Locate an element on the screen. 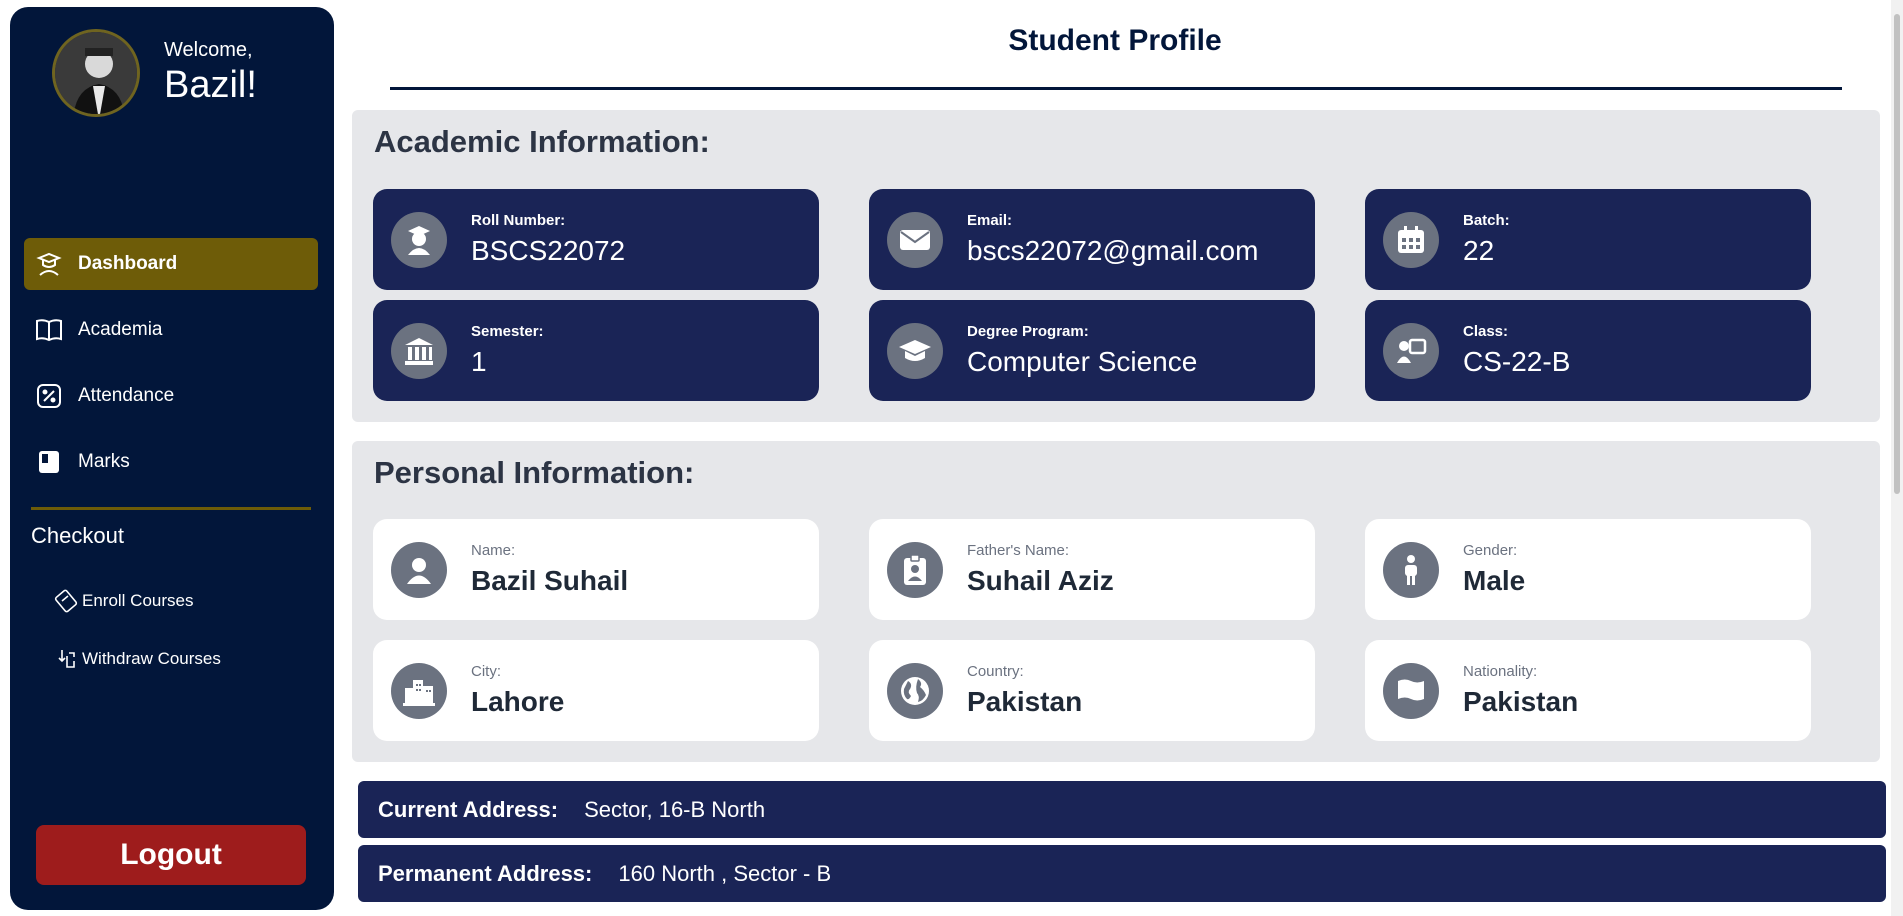 This screenshot has width=1903, height=916. sidebar-divider is located at coordinates (171, 508).